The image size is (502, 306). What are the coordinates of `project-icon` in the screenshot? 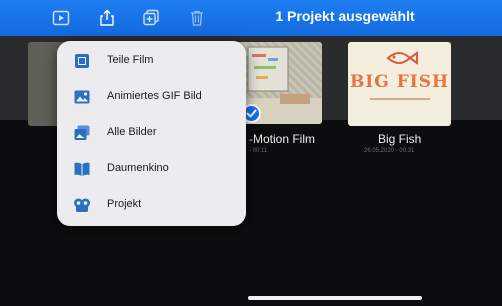 It's located at (82, 205).